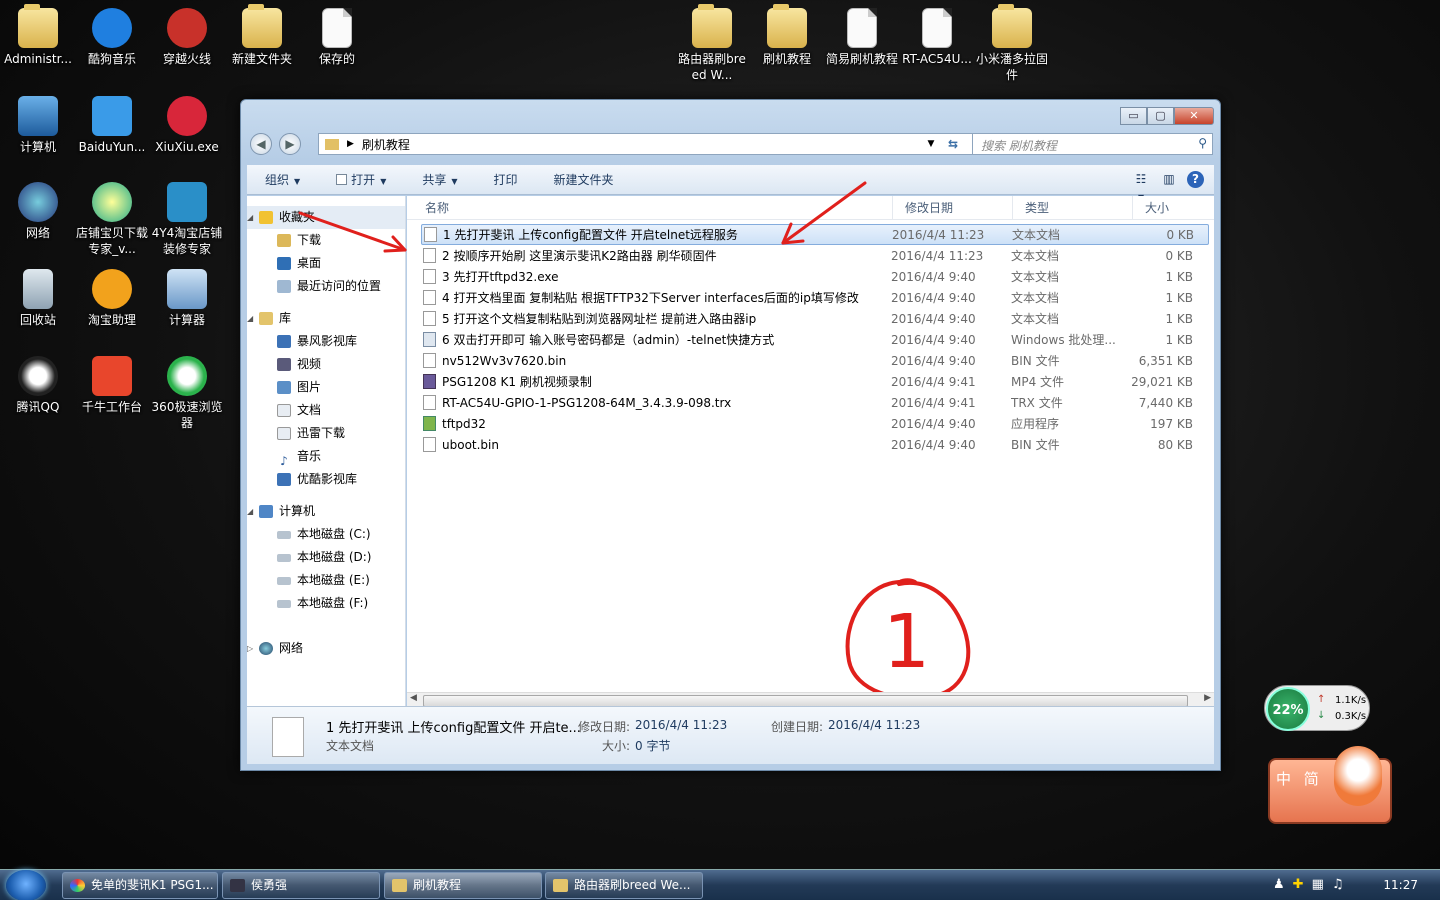 This screenshot has height=900, width=1440. What do you see at coordinates (463, 885) in the screenshot?
I see `taskbar-item-explorer: 刷机教程` at bounding box center [463, 885].